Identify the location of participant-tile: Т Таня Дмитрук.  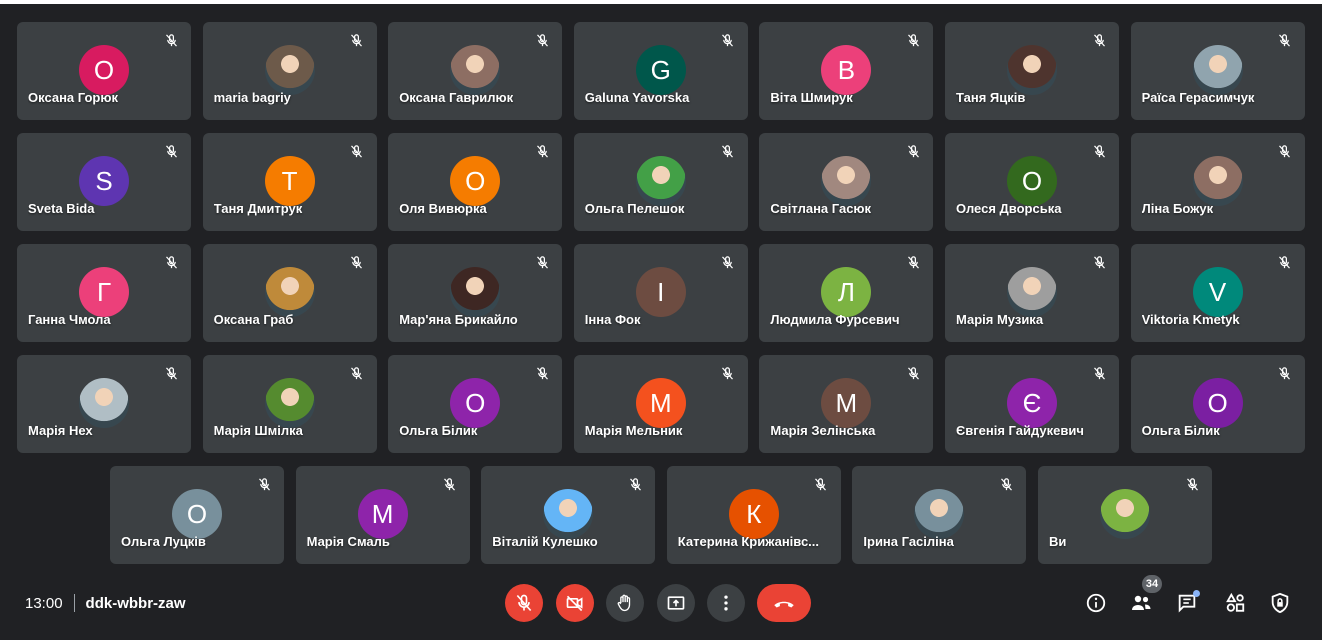
(289, 182).